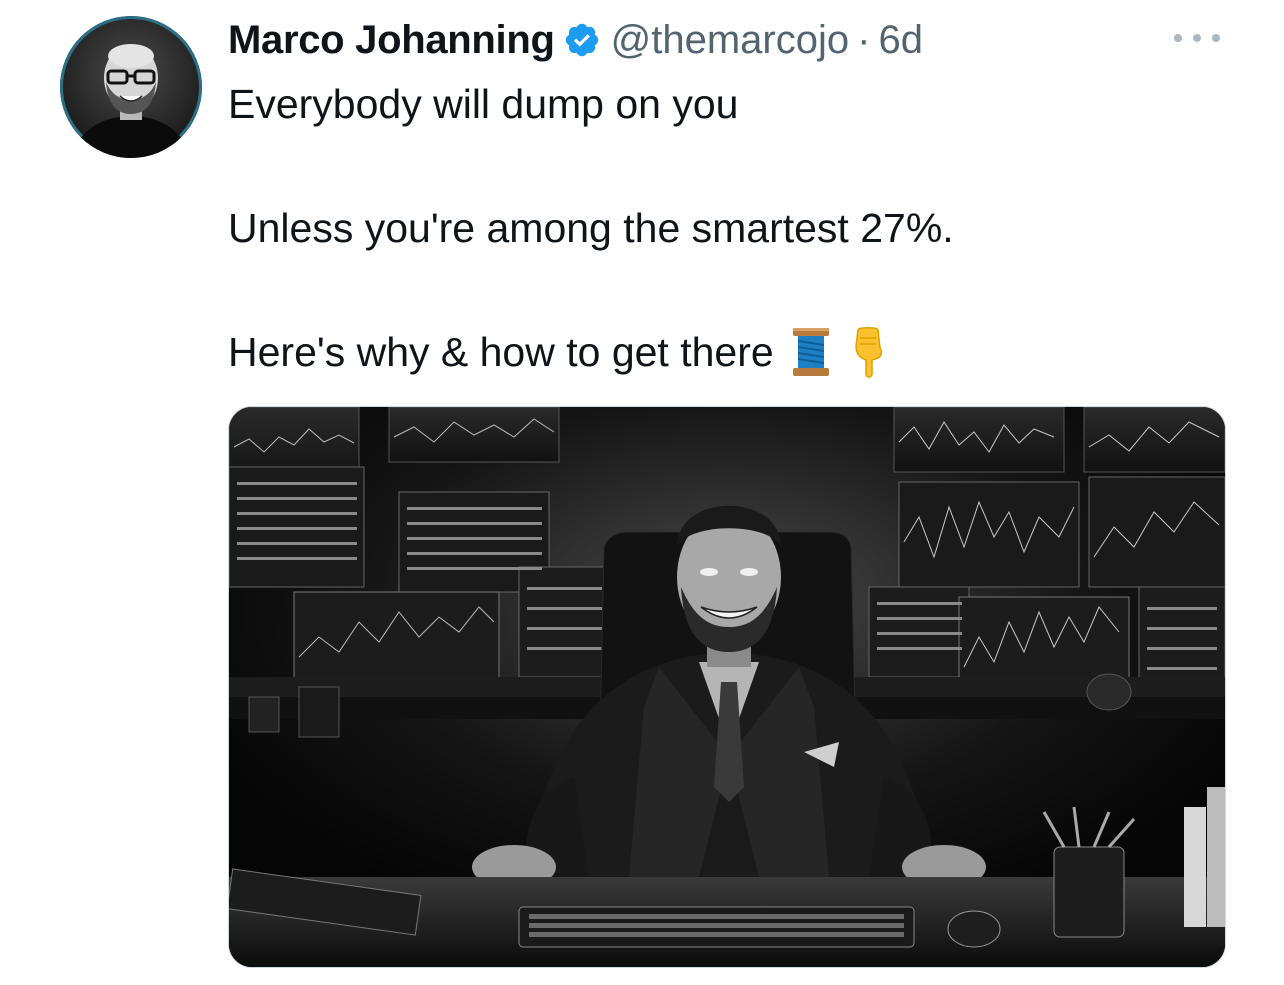 The height and width of the screenshot is (985, 1284). Describe the element at coordinates (1046, 547) in the screenshot. I see `monitor-wall-right` at that location.